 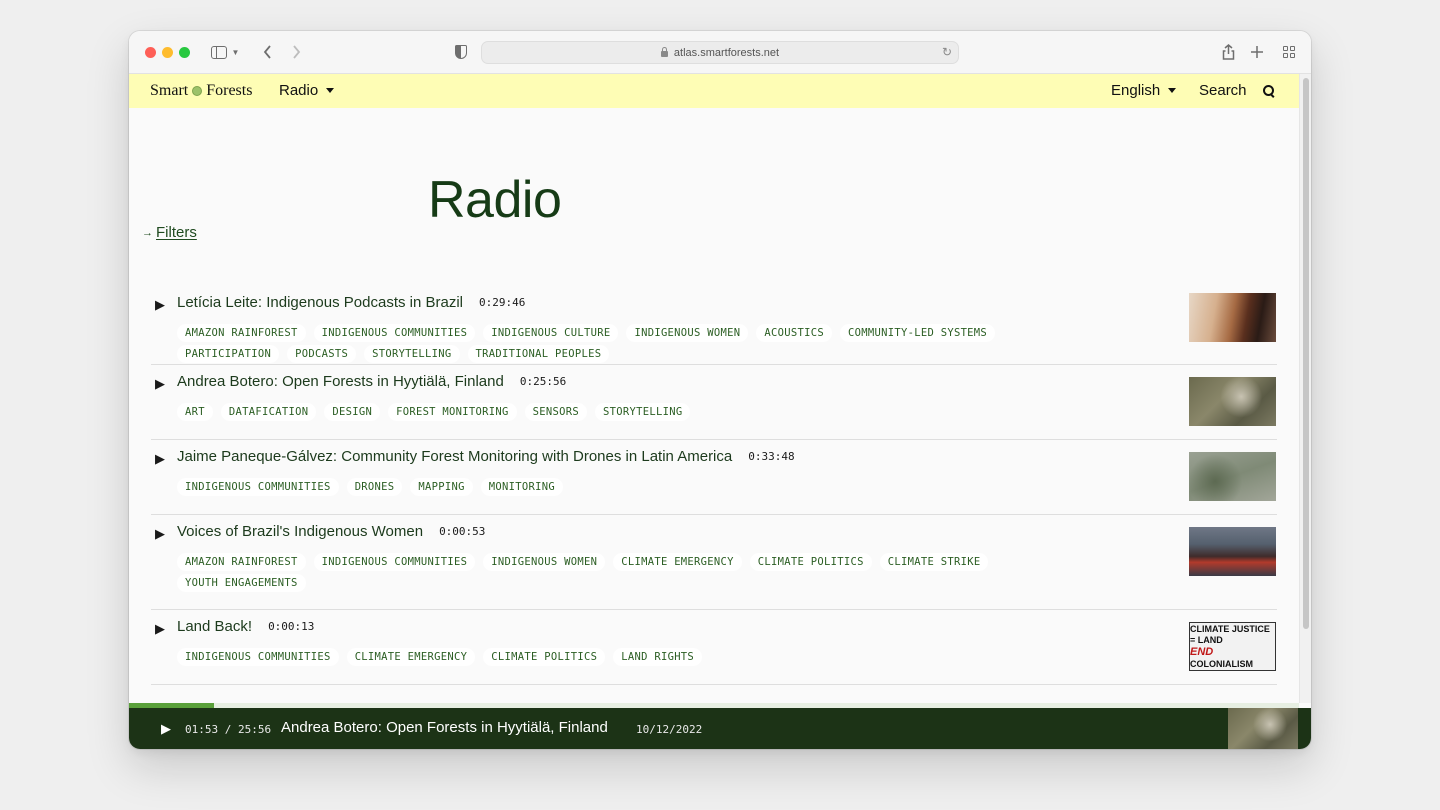 I want to click on new-tab-button, so click(x=1257, y=52).